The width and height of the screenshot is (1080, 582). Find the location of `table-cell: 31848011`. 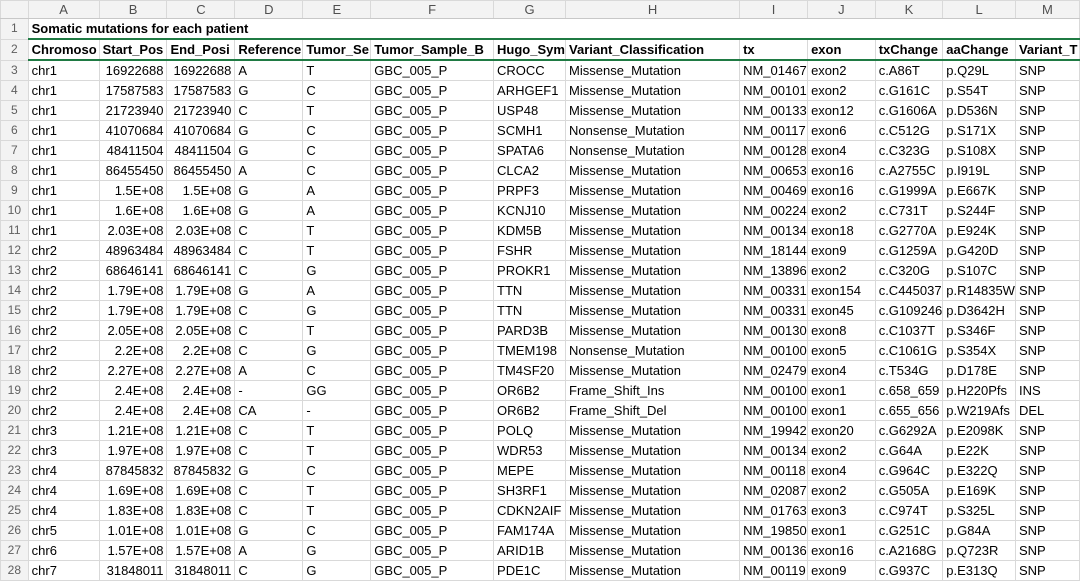

table-cell: 31848011 is located at coordinates (133, 570).